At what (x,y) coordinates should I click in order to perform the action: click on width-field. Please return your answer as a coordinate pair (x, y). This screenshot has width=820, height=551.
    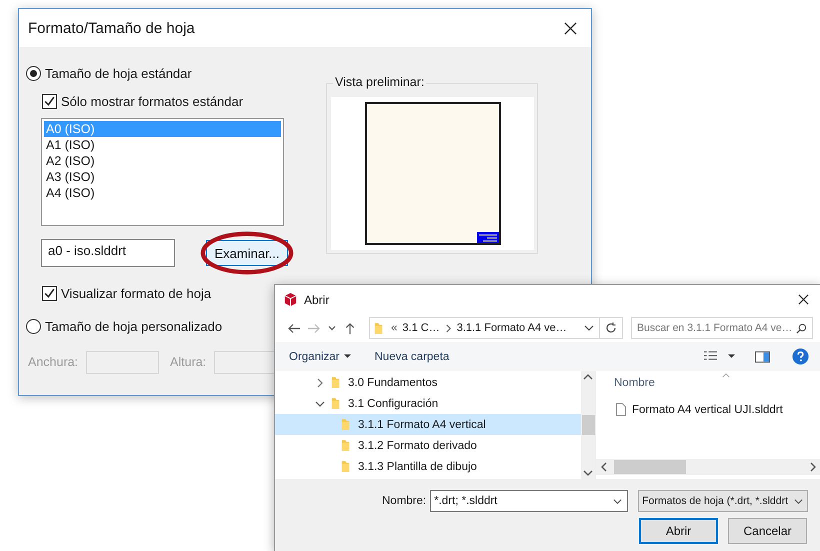
    Looking at the image, I should click on (123, 362).